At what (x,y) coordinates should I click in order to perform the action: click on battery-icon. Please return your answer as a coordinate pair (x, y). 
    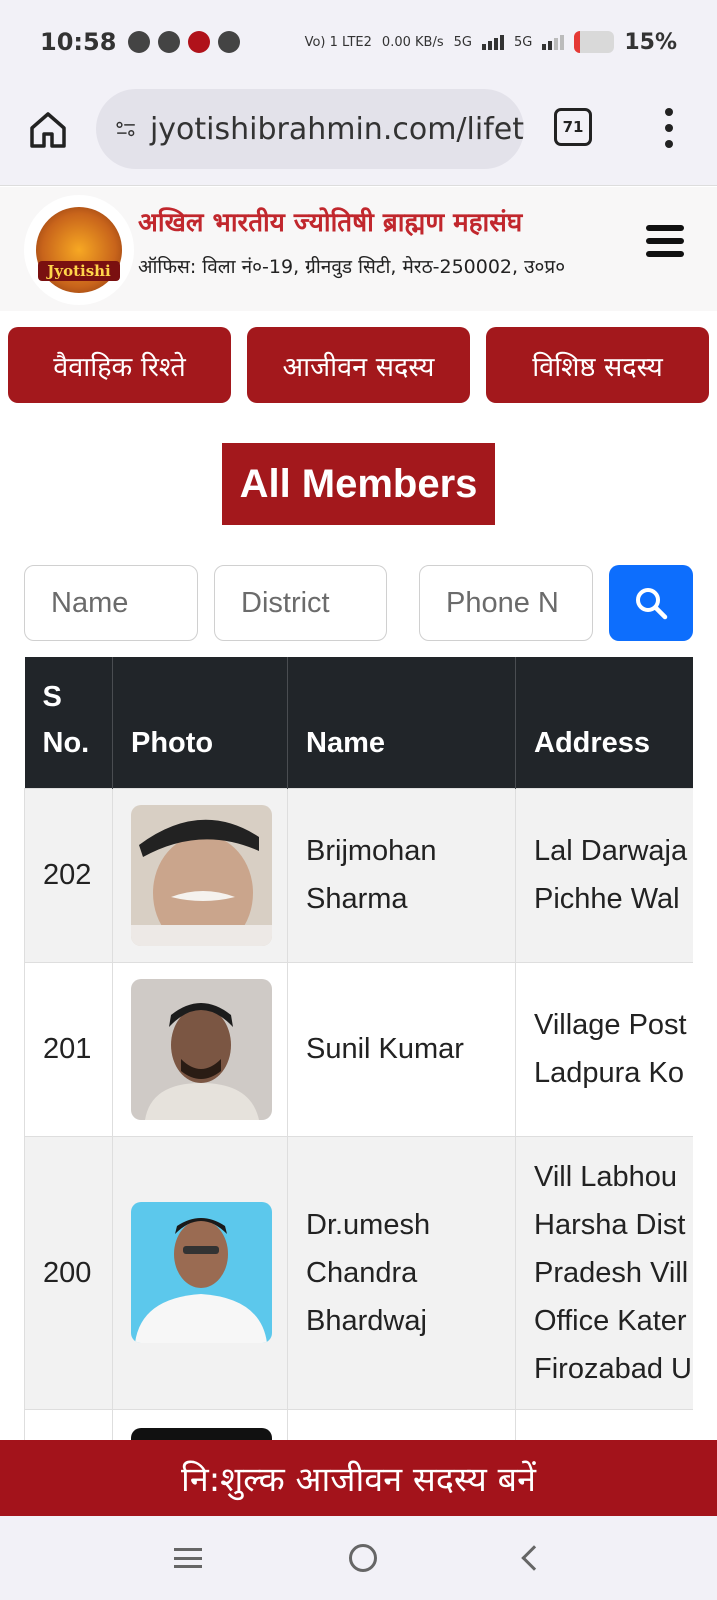
    Looking at the image, I should click on (594, 42).